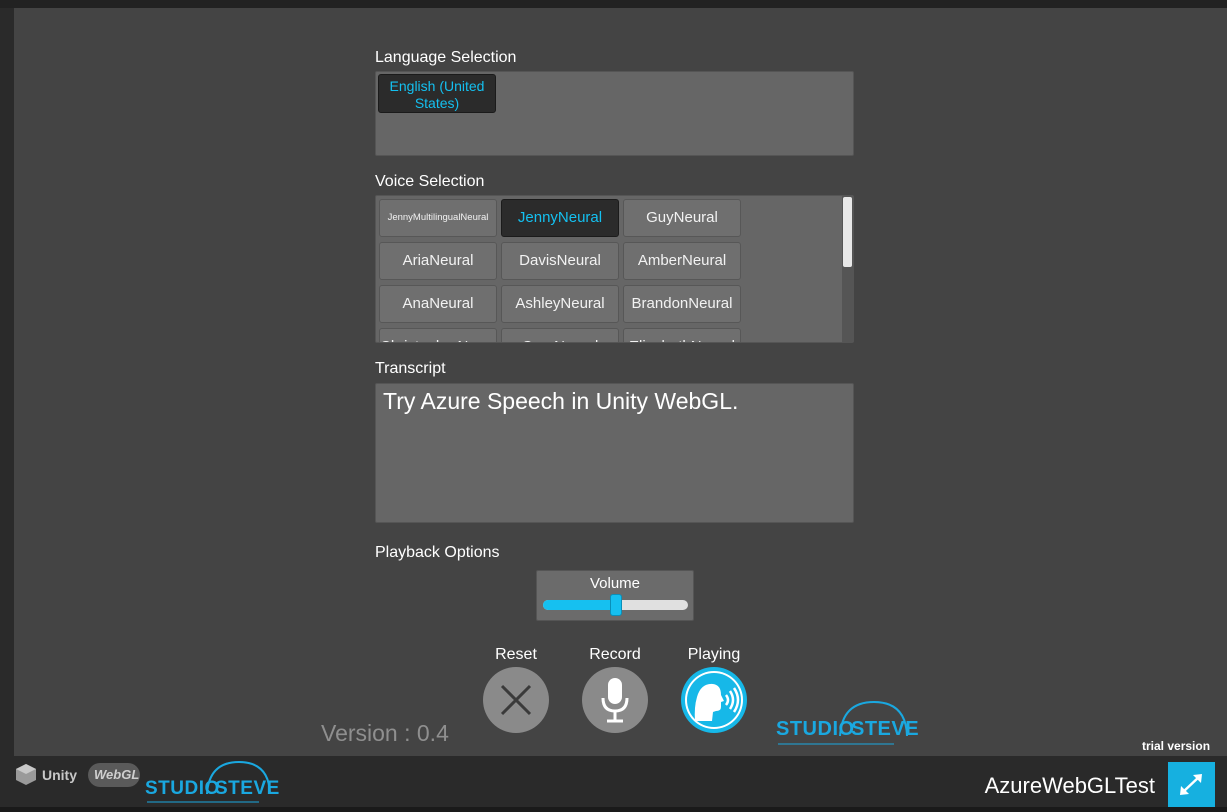 The height and width of the screenshot is (812, 1227). Describe the element at coordinates (516, 654) in the screenshot. I see `reset-label: Reset` at that location.